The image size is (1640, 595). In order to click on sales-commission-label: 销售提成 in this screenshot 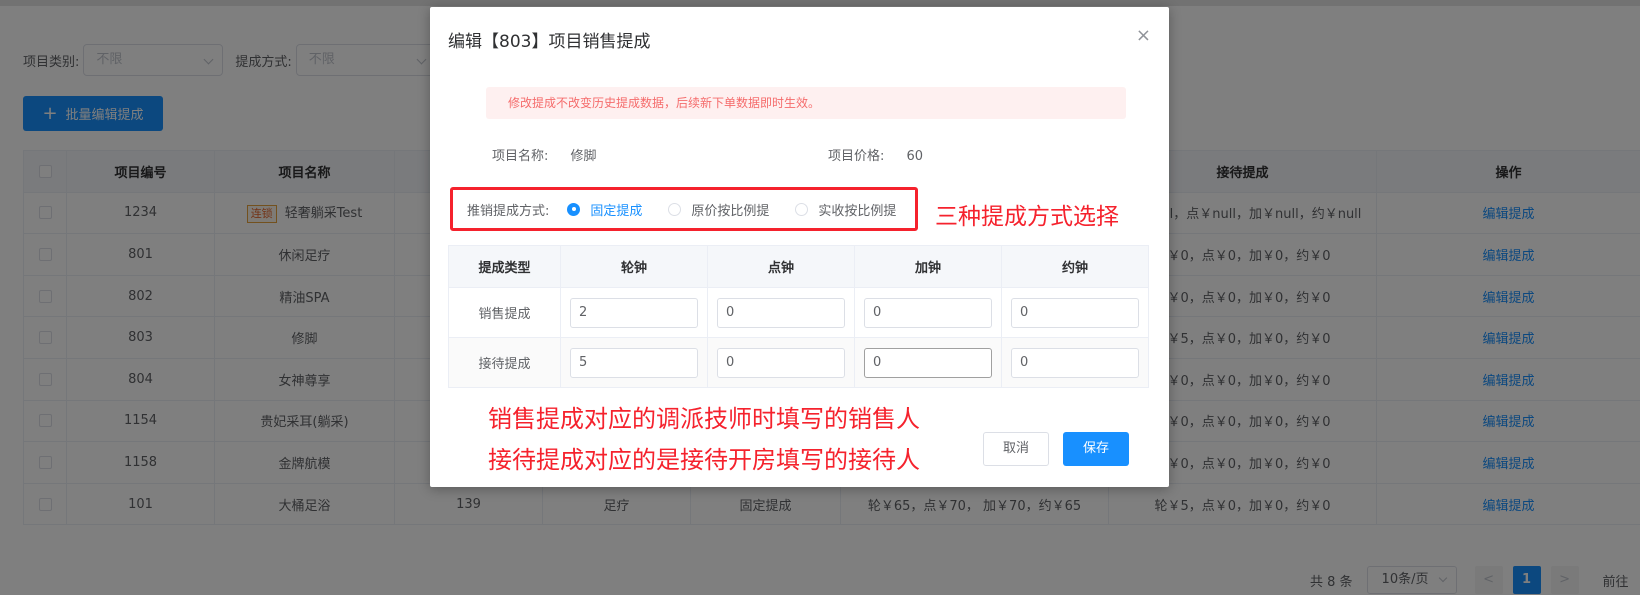, I will do `click(504, 312)`.